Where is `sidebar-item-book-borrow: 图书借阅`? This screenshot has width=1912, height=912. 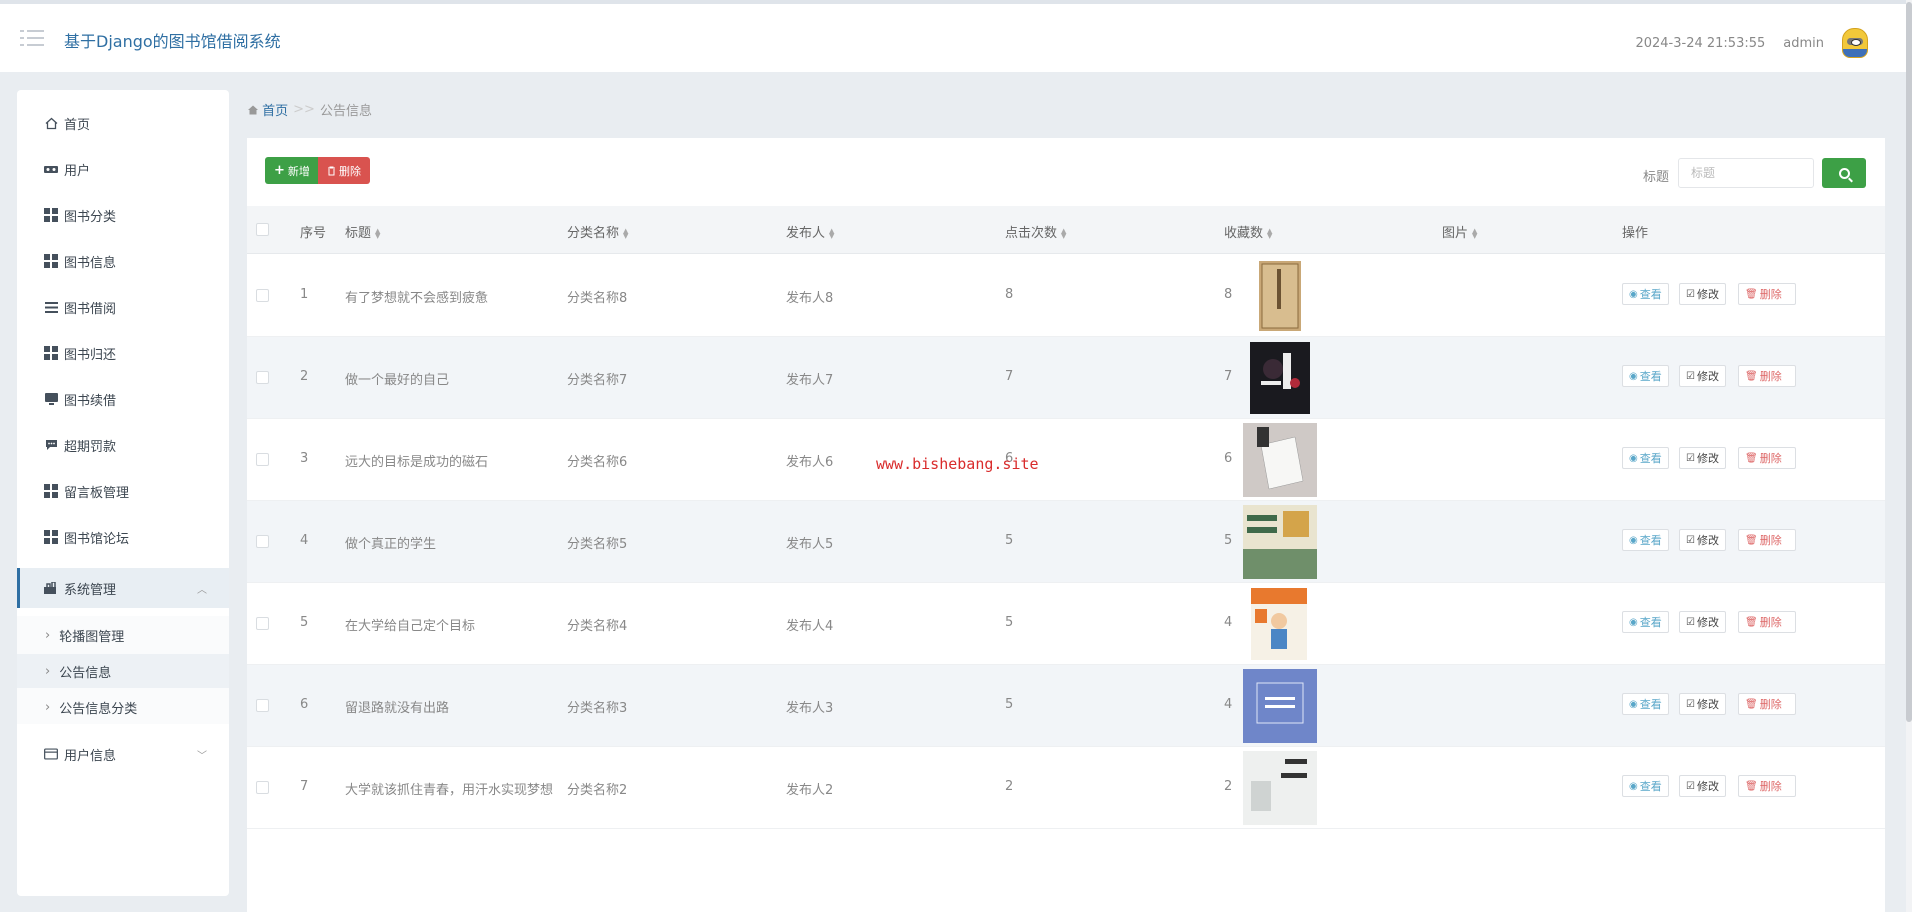 sidebar-item-book-borrow: 图书借阅 is located at coordinates (123, 307).